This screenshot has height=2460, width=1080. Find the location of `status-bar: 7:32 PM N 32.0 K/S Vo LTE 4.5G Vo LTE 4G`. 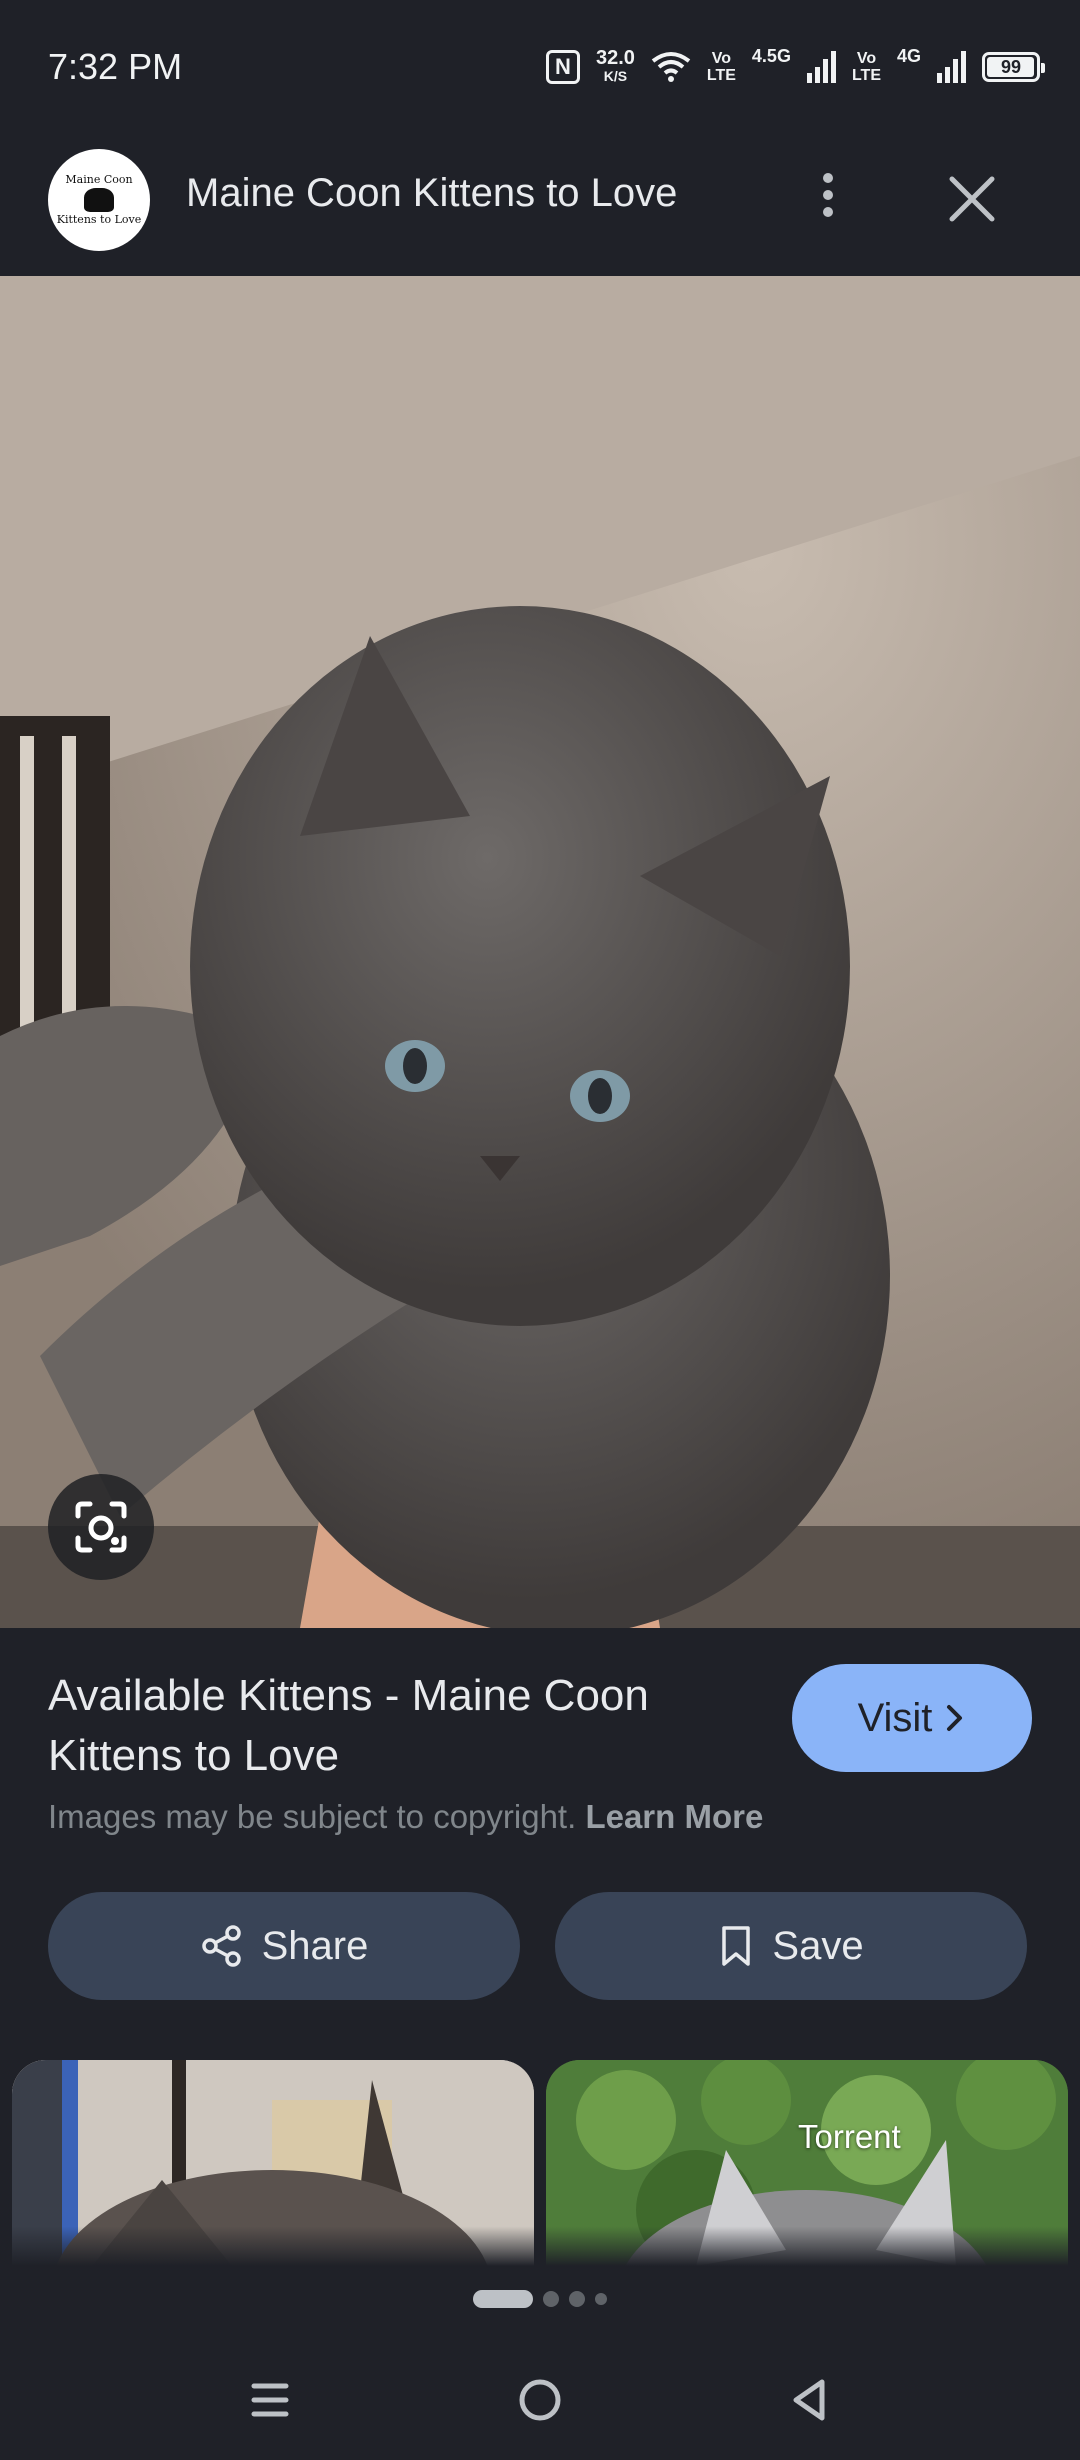

status-bar: 7:32 PM N 32.0 K/S Vo LTE 4.5G Vo LTE 4G is located at coordinates (540, 67).